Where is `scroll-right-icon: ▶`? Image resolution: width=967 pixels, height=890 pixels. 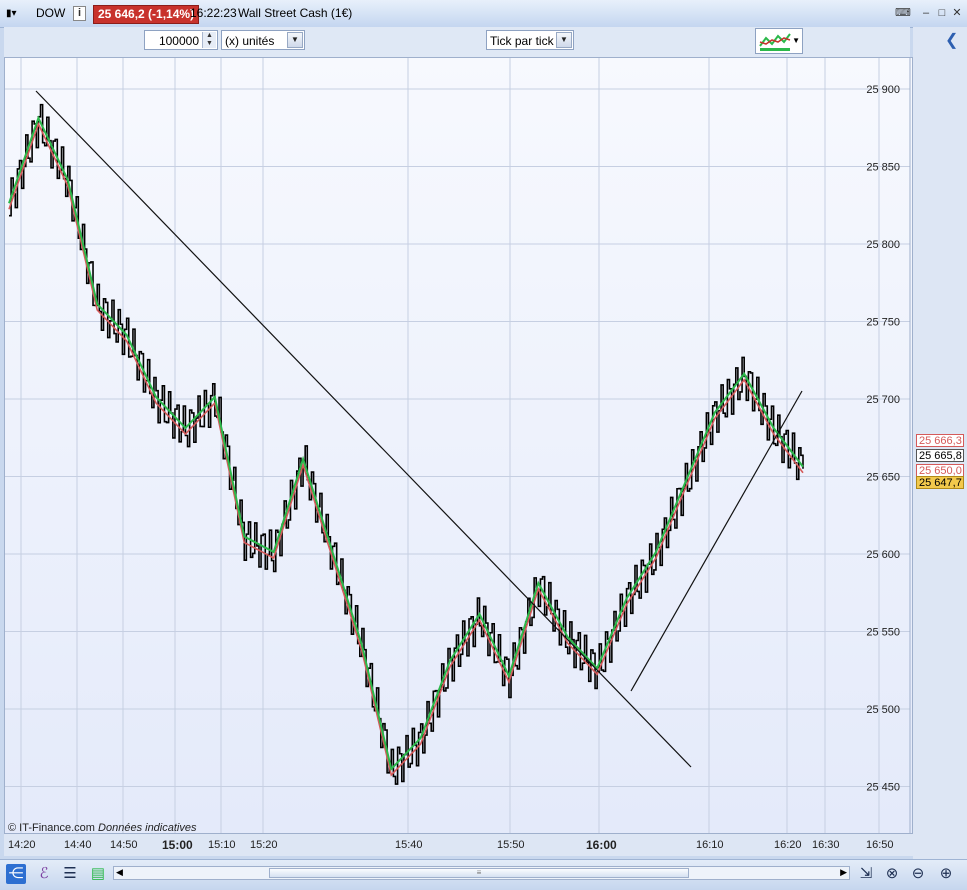
scroll-right-icon: ▶ is located at coordinates (843, 872).